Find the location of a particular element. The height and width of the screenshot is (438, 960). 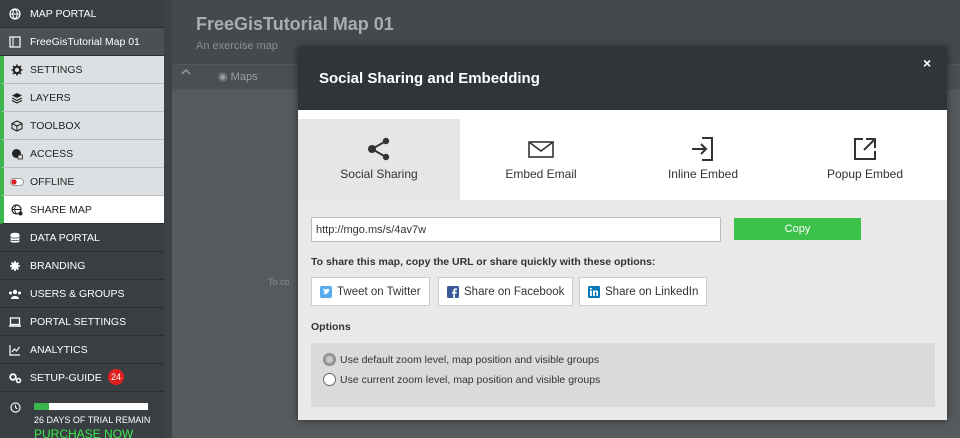

purchase-now-link: PURCHASE NOW is located at coordinates (83, 432).